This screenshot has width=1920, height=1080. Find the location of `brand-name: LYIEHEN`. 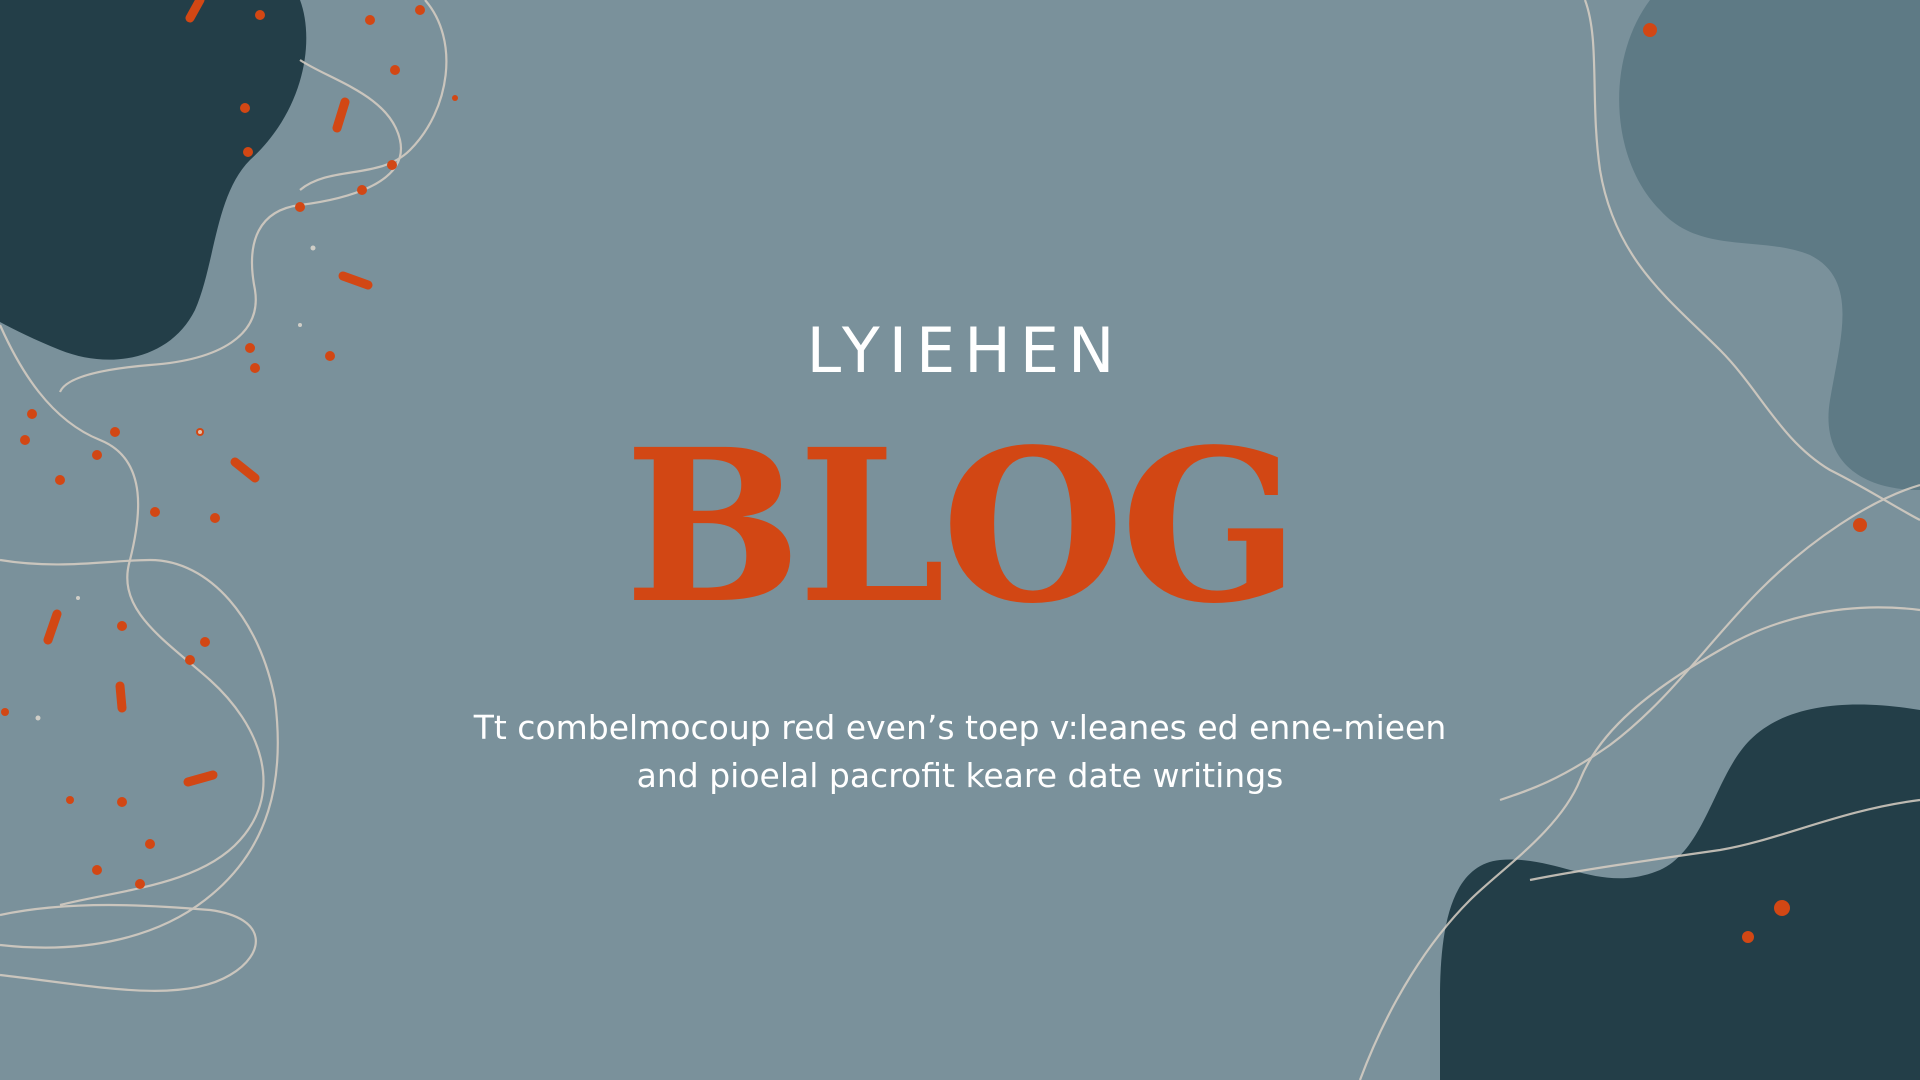

brand-name: LYIEHEN is located at coordinates (965, 350).